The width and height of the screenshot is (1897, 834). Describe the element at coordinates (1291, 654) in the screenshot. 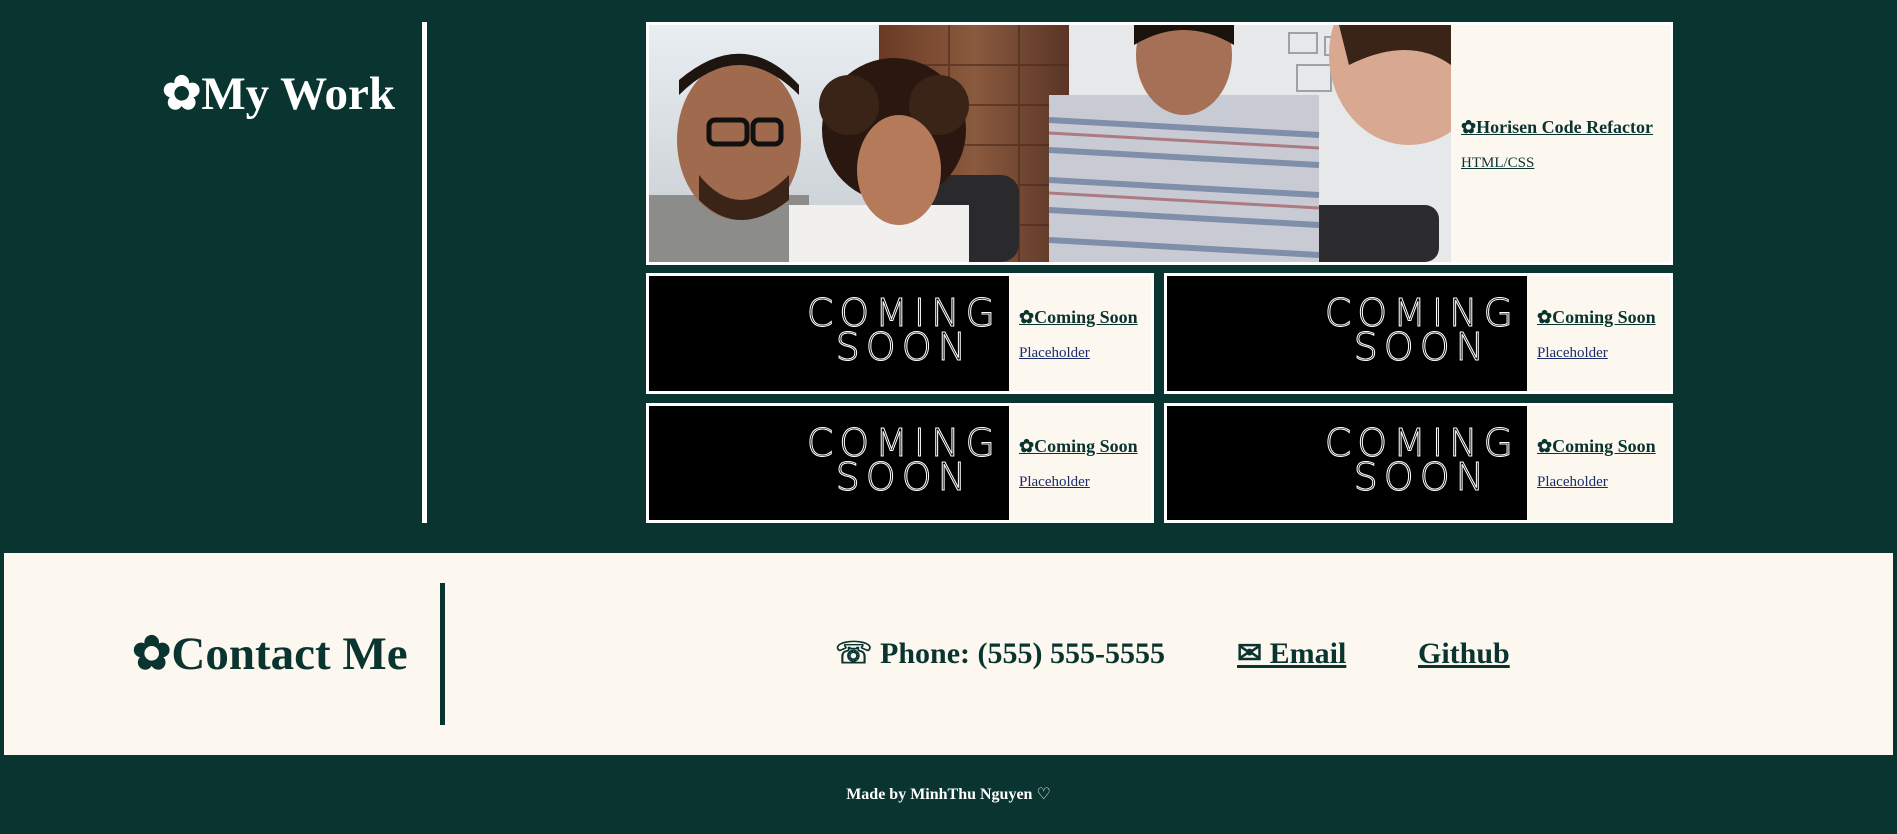

I see `email-link: ✉ Email` at that location.